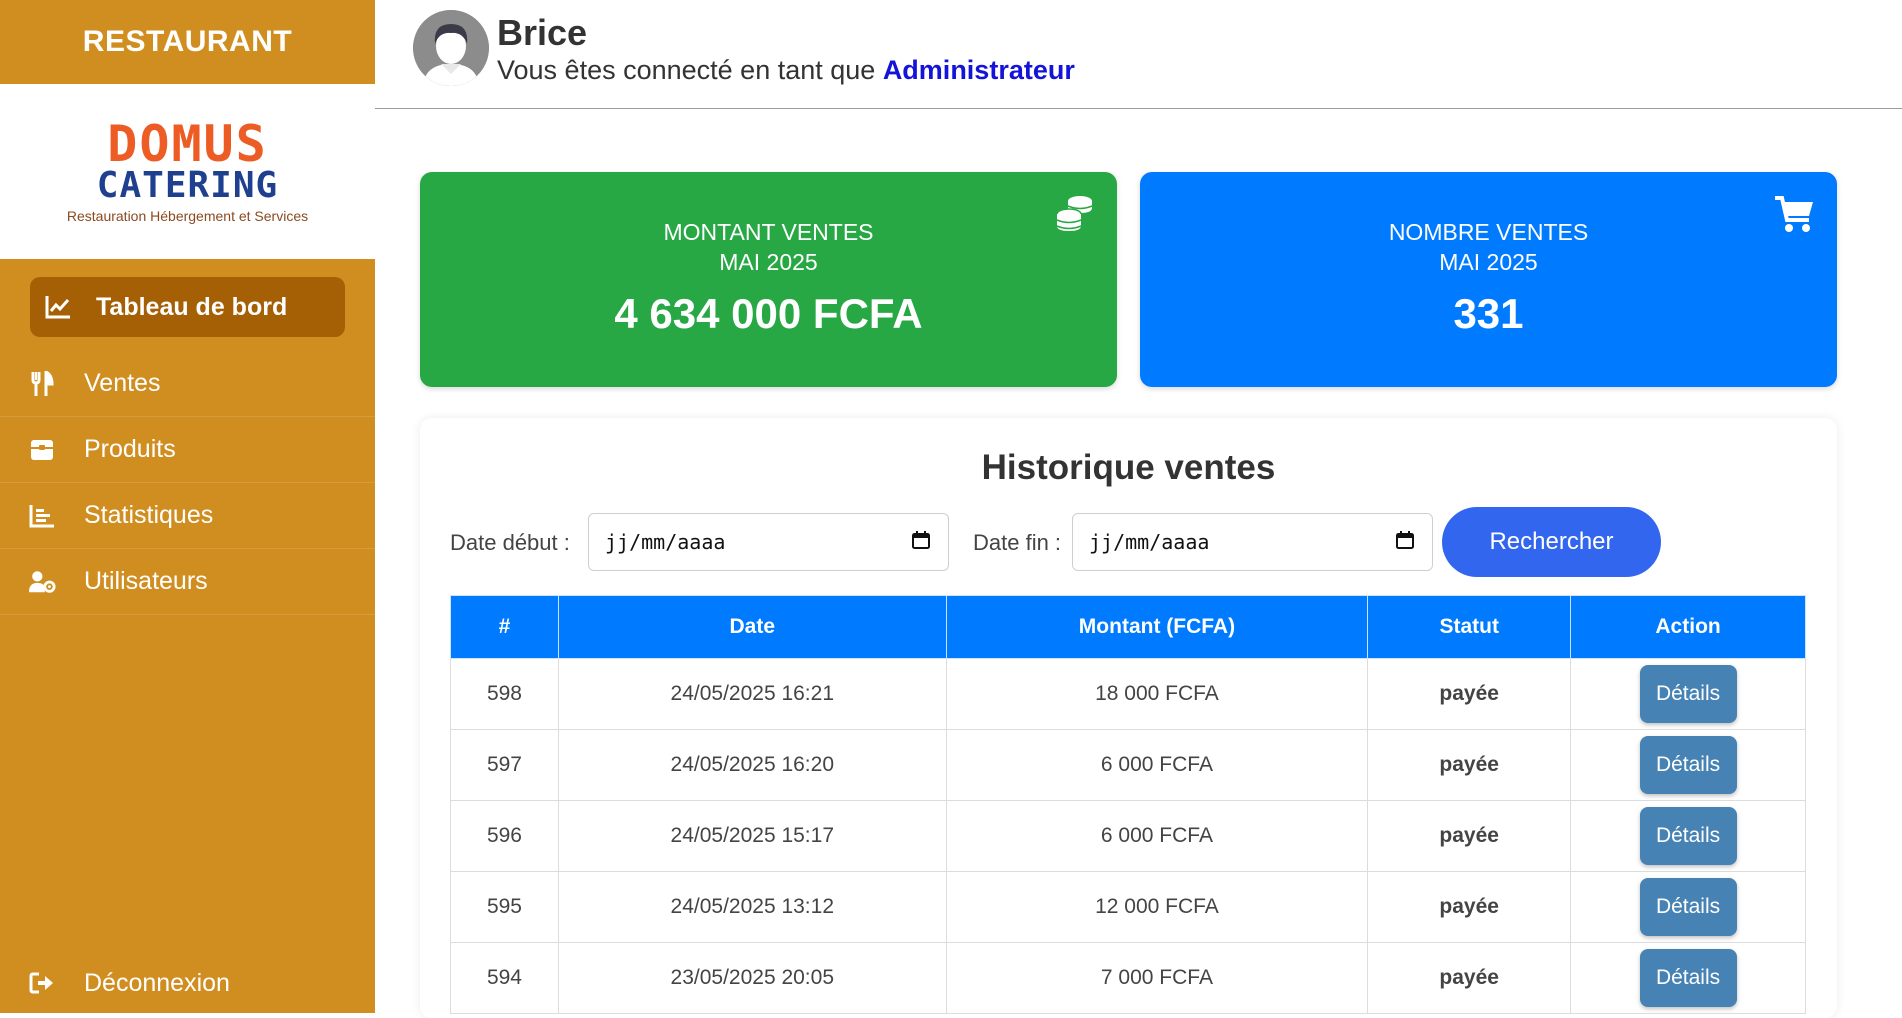  I want to click on sale-id: 594, so click(504, 978).